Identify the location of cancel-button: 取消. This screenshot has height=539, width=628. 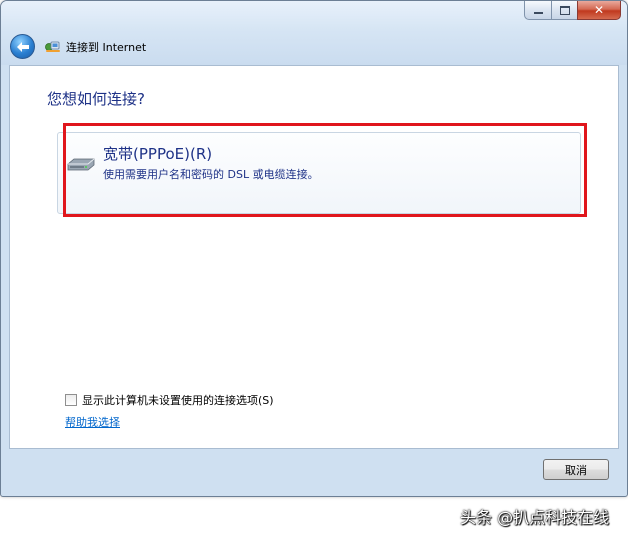
(576, 469).